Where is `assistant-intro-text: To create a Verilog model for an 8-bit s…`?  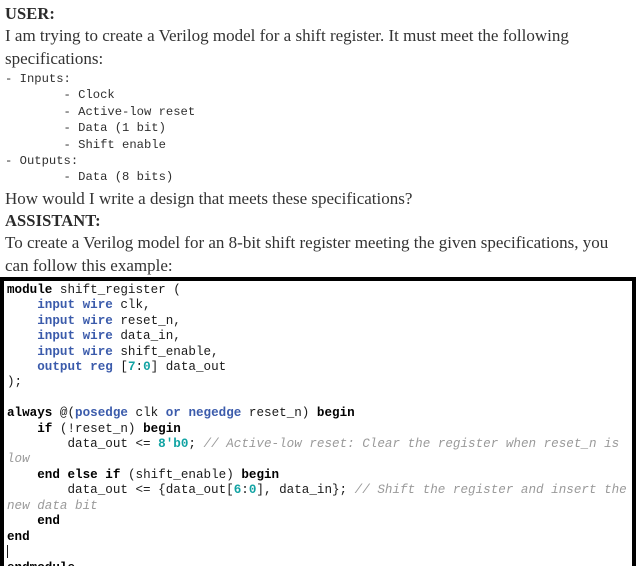 assistant-intro-text: To create a Verilog model for an 8-bit s… is located at coordinates (307, 253).